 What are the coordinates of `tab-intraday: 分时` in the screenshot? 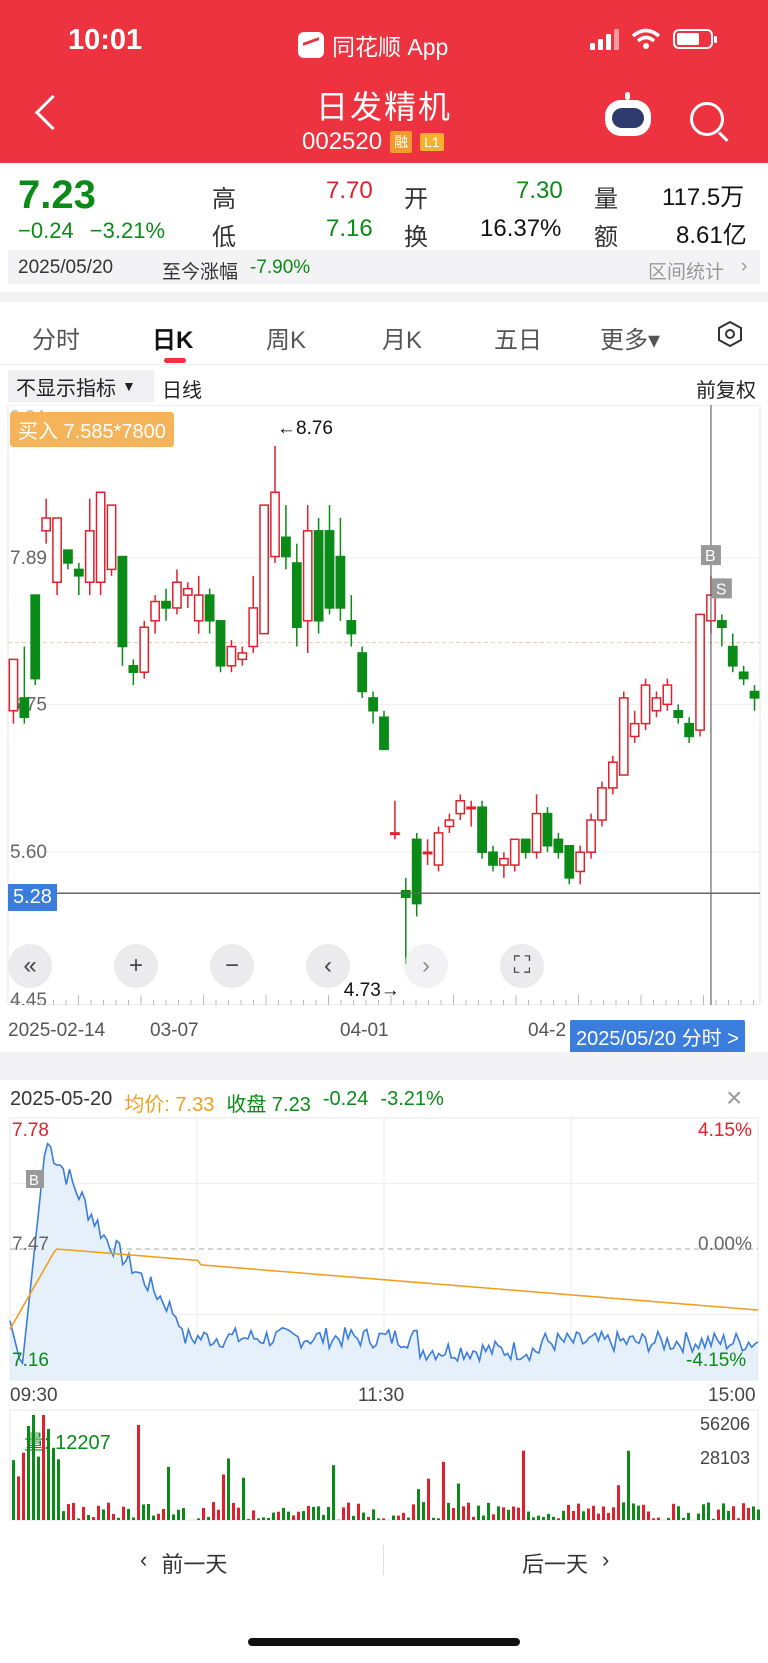 It's located at (56, 337).